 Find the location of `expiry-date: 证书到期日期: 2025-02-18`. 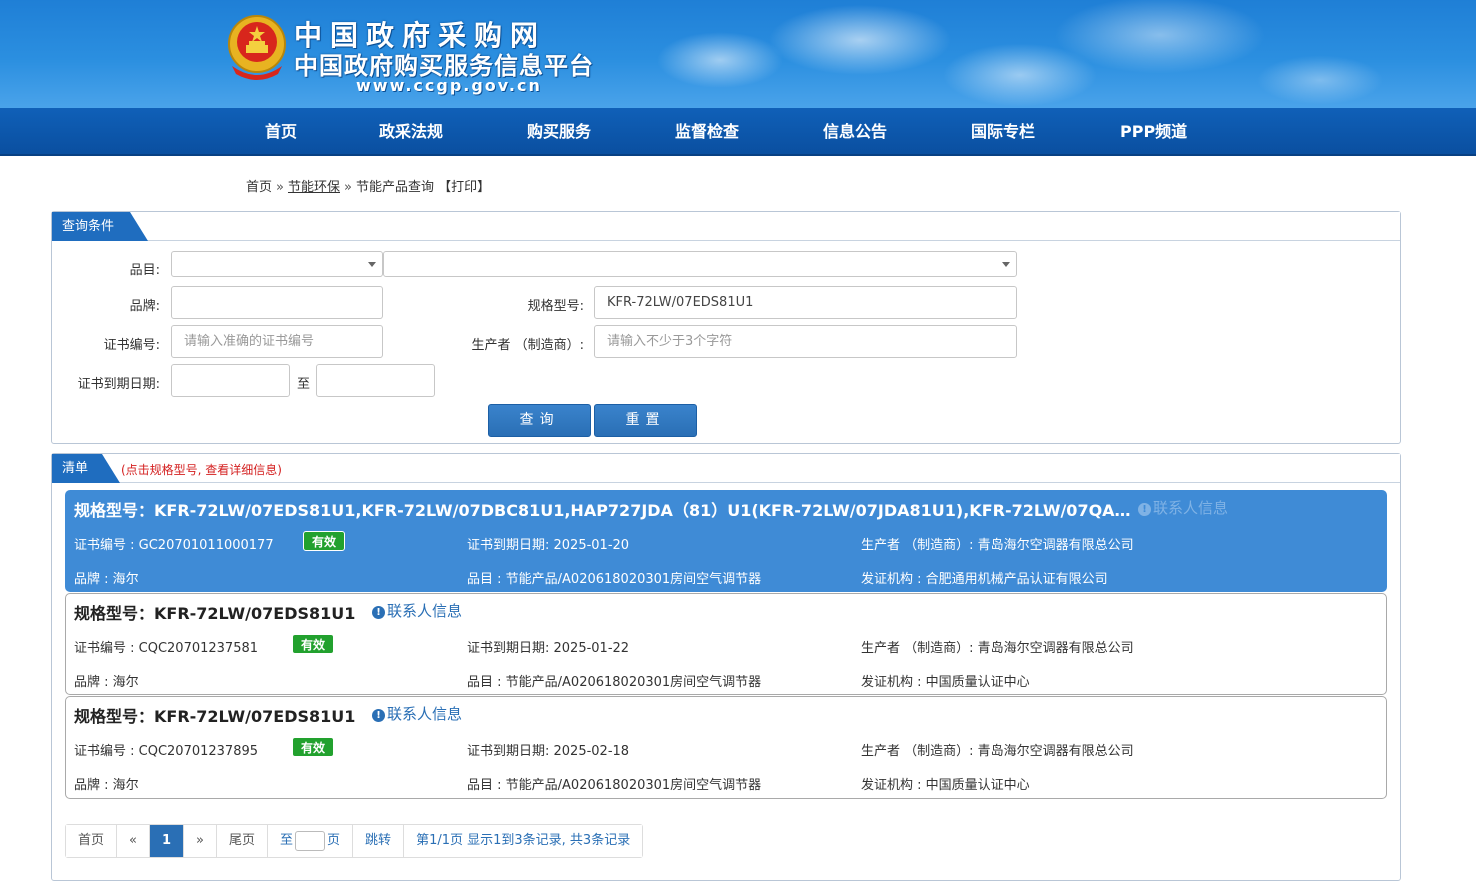

expiry-date: 证书到期日期: 2025-02-18 is located at coordinates (548, 751).